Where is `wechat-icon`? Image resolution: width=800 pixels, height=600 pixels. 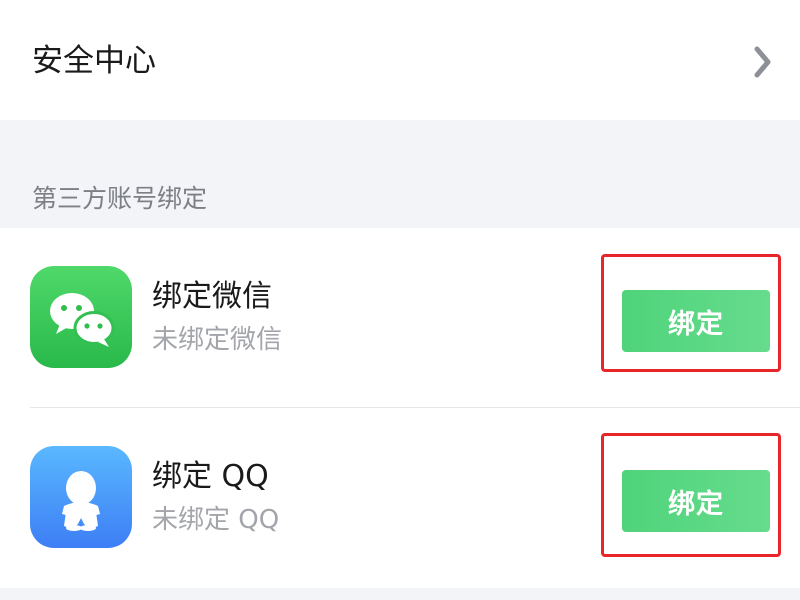
wechat-icon is located at coordinates (81, 317).